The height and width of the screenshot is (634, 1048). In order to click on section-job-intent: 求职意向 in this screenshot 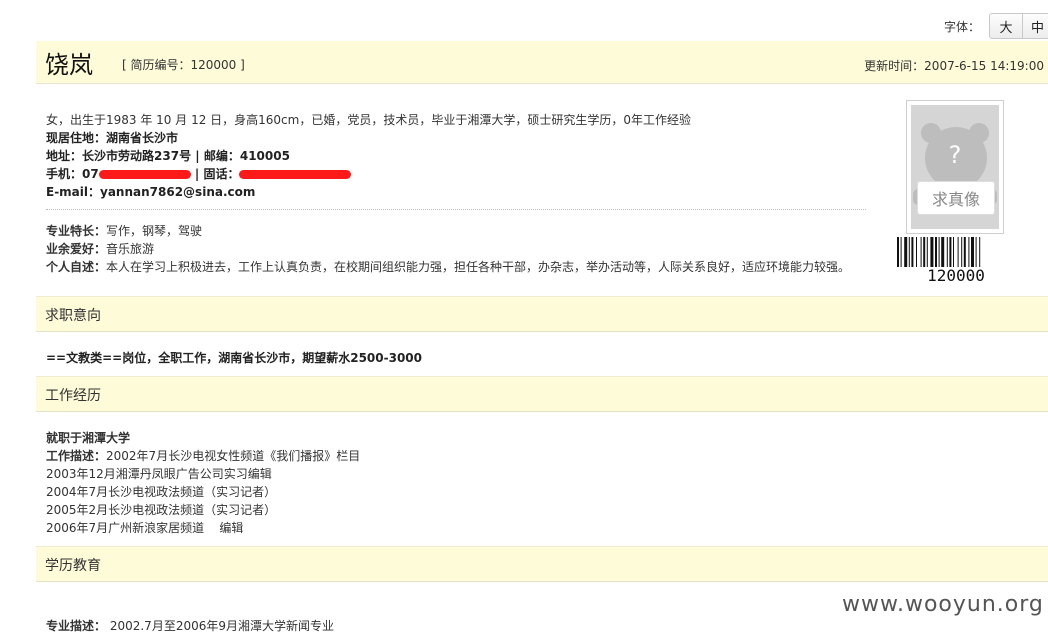, I will do `click(542, 314)`.